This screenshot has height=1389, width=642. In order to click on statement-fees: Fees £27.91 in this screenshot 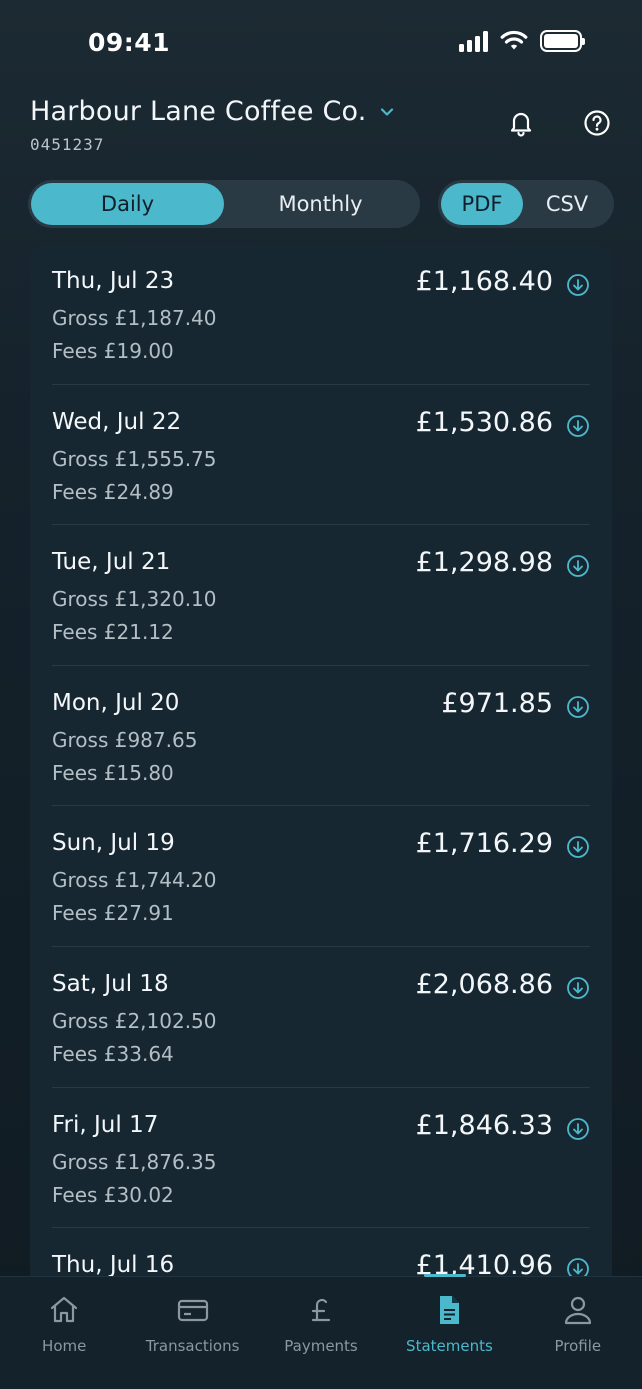, I will do `click(113, 913)`.